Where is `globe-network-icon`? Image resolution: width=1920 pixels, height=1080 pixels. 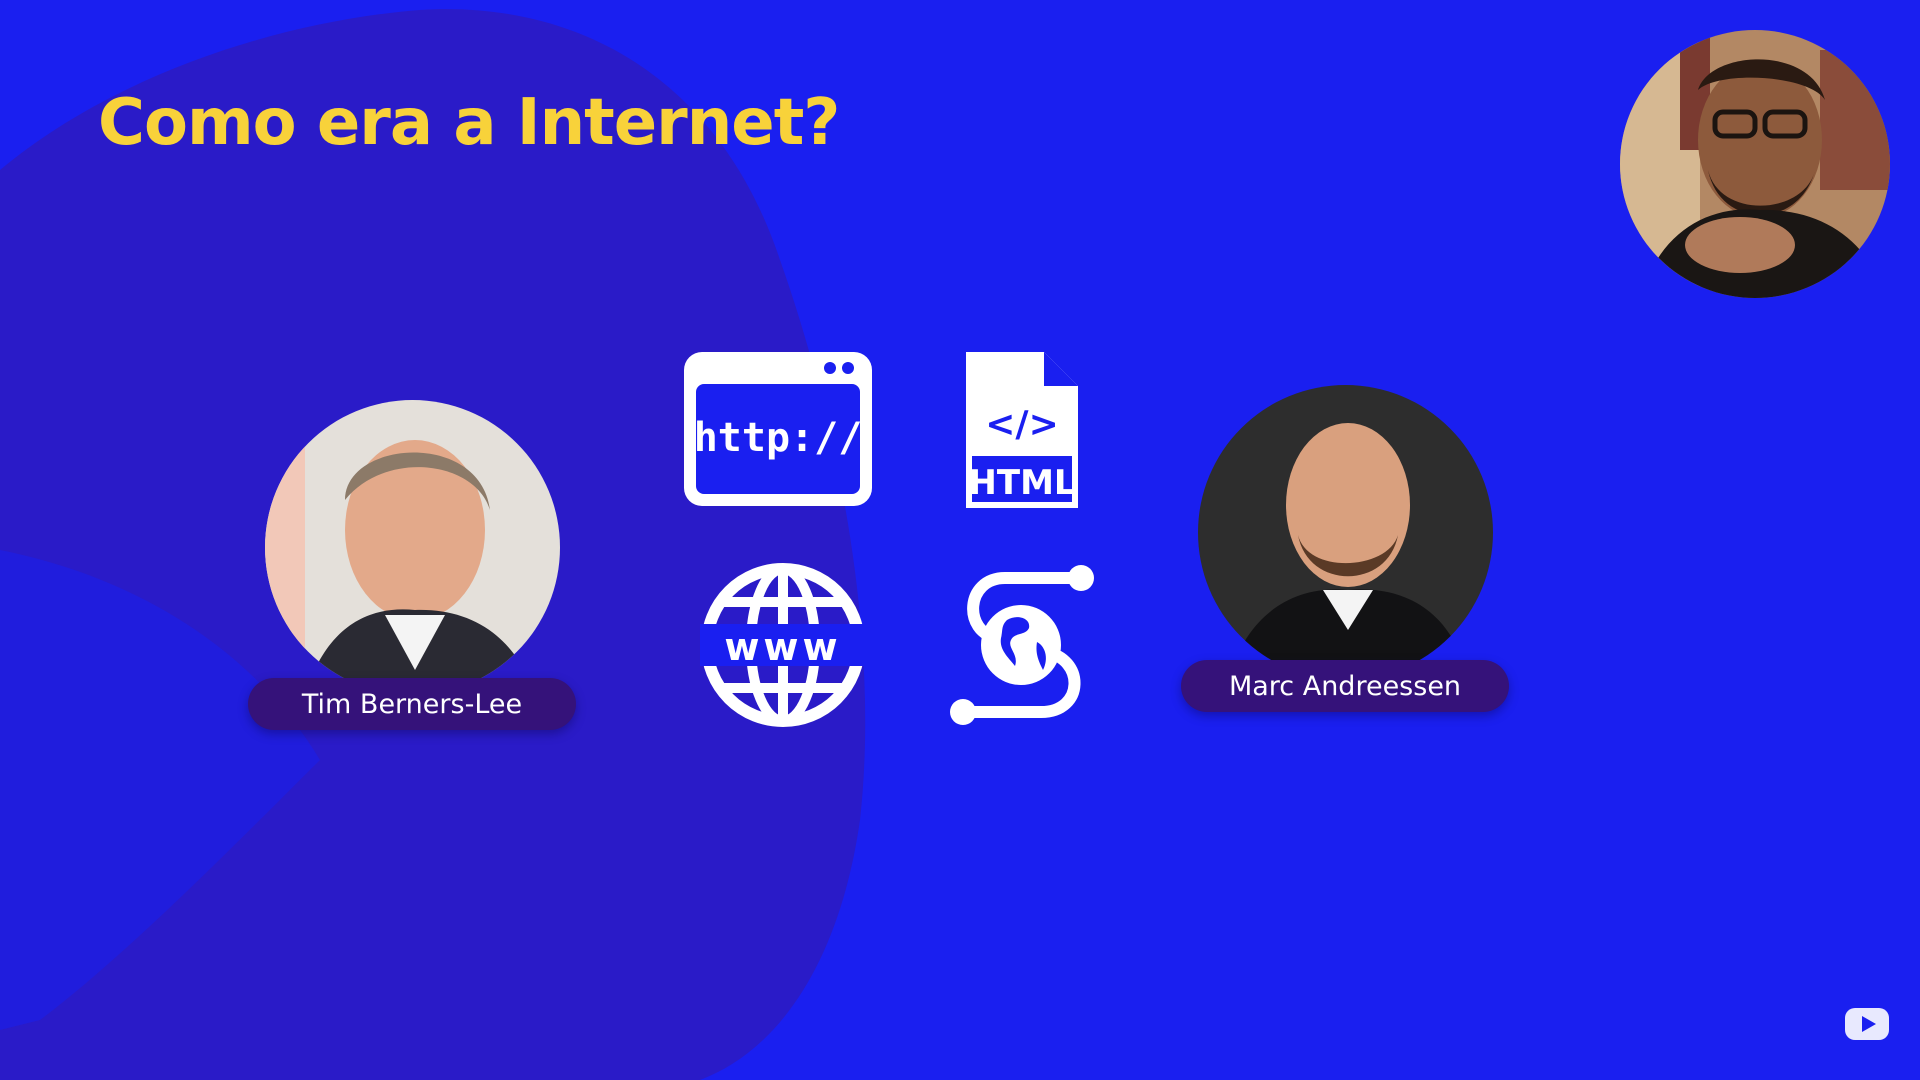
globe-network-icon is located at coordinates (1023, 645).